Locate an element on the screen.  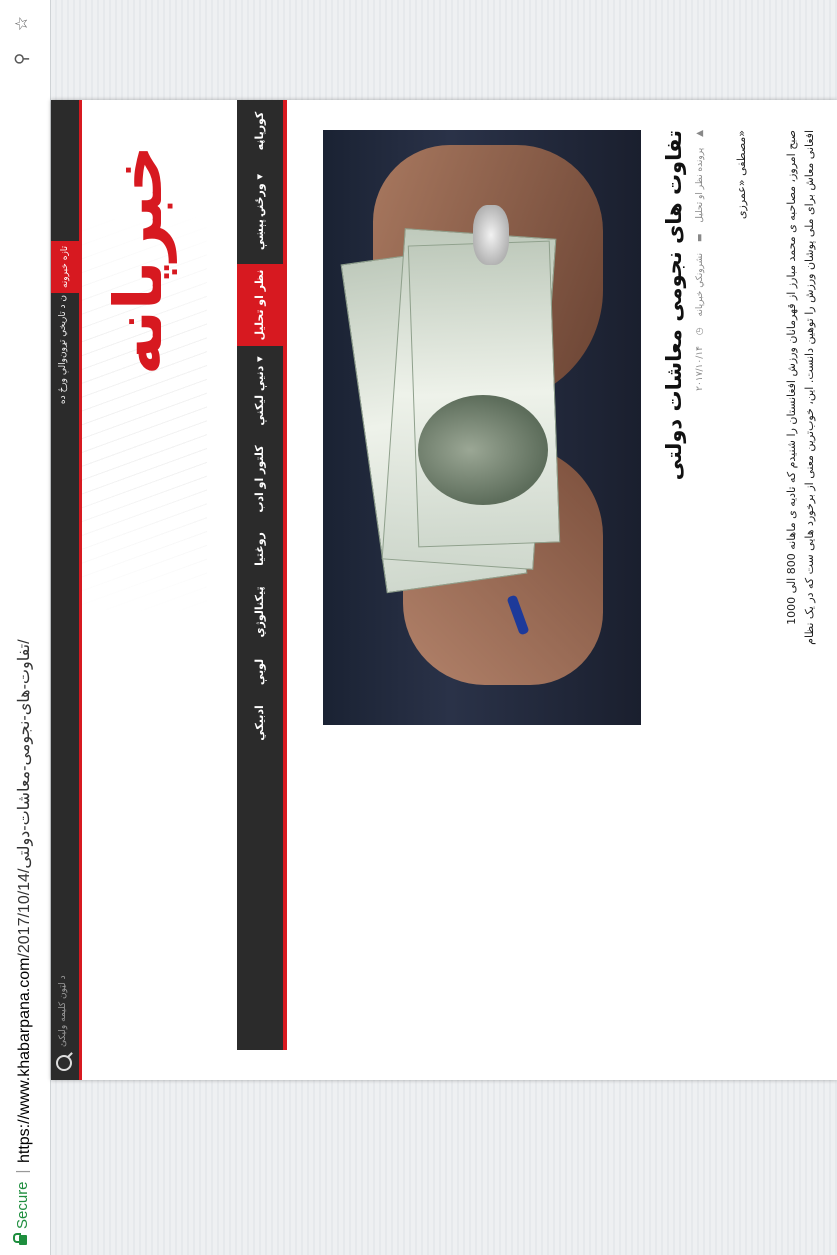
nav-item-sports: لوبې is located at coordinates (260, 672).